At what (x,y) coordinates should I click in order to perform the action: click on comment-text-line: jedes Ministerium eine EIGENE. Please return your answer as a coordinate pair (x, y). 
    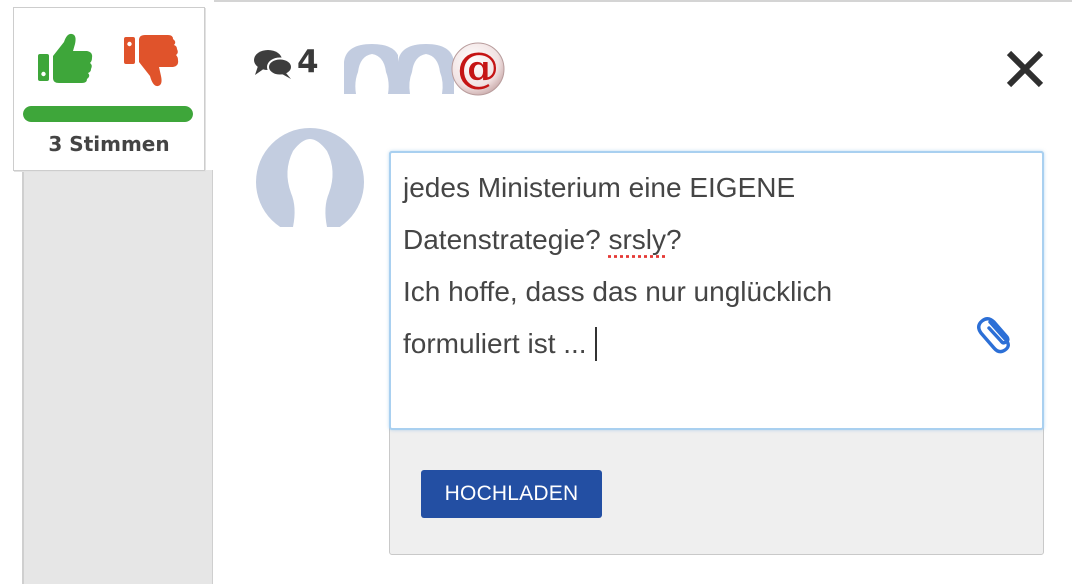
    Looking at the image, I should click on (599, 187).